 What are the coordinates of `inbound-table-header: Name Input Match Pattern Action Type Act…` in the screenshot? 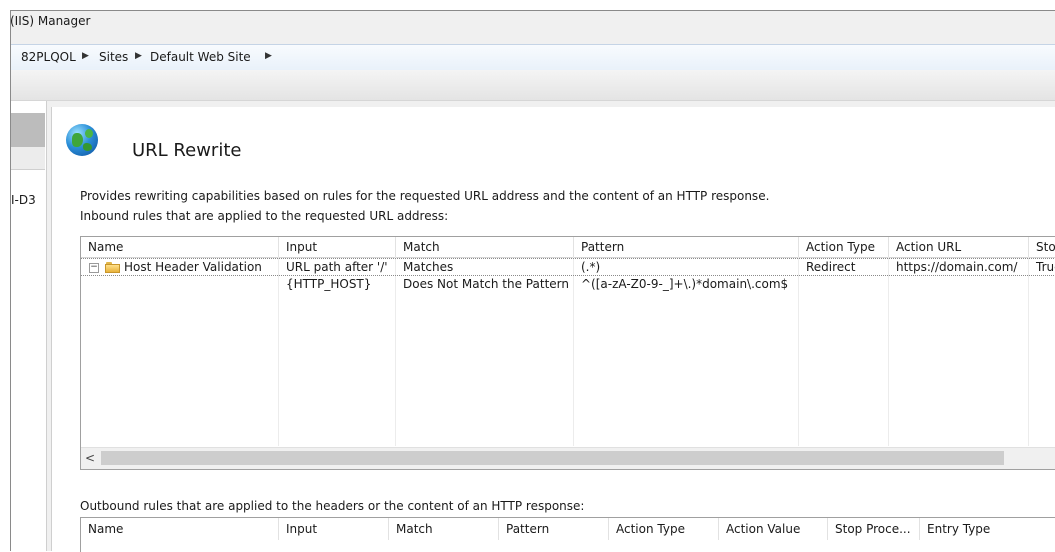 It's located at (568, 247).